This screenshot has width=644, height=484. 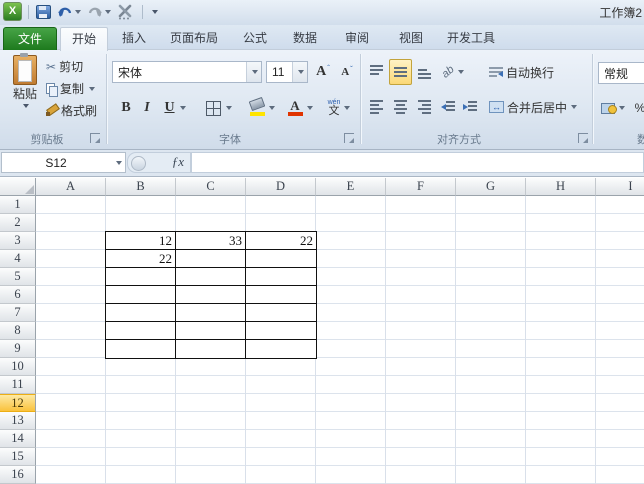 I want to click on paste-button: 粘贴, so click(x=25, y=91).